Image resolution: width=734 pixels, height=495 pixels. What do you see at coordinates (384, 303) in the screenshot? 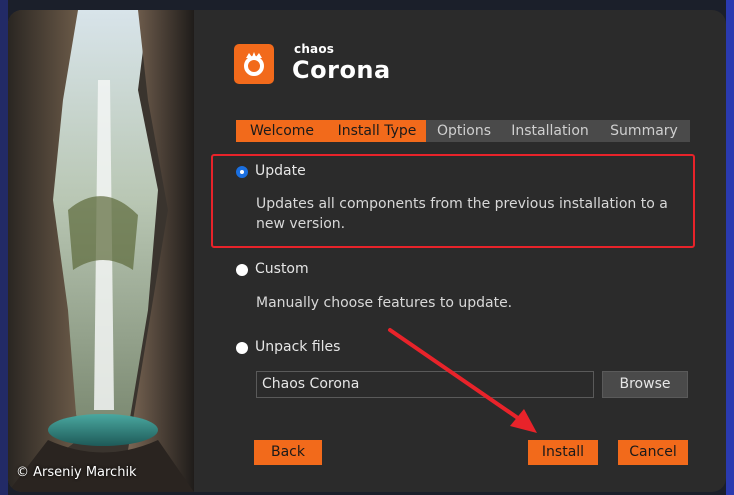
I see `custom-description: Manually choose features to update.` at bounding box center [384, 303].